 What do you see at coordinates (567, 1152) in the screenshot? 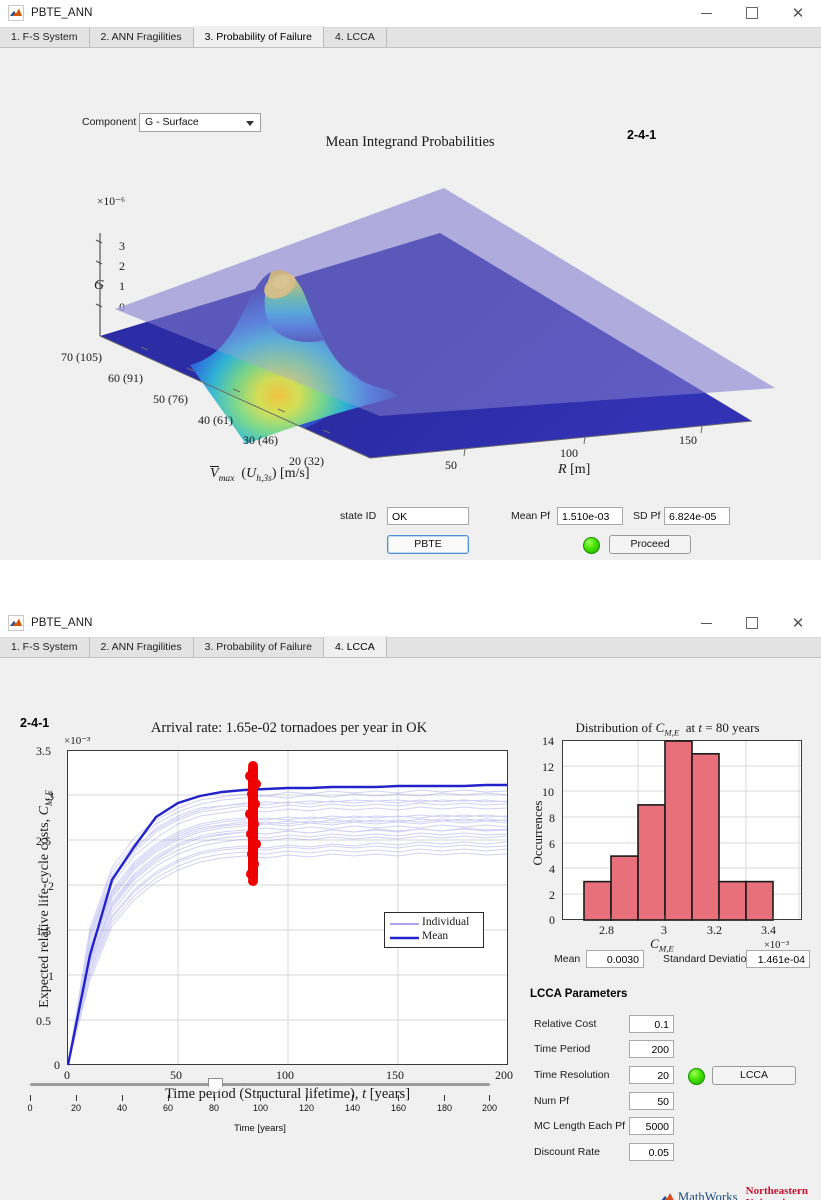
I see `param-label-discount-rate: Discount Rate` at bounding box center [567, 1152].